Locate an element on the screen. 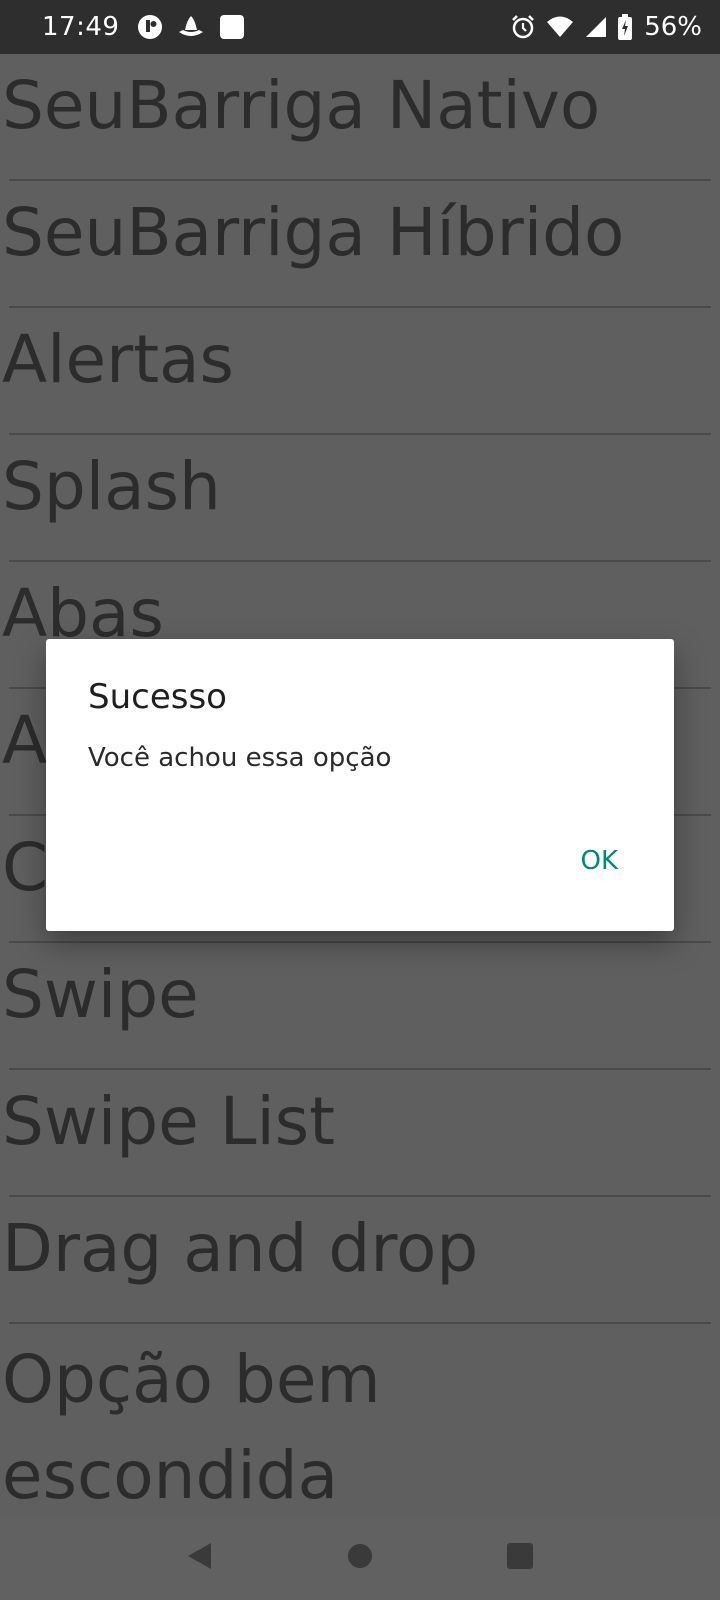 The height and width of the screenshot is (1600, 720). menu-item-seubarriga-nativo: SeuBarriga Nativo is located at coordinates (360, 117).